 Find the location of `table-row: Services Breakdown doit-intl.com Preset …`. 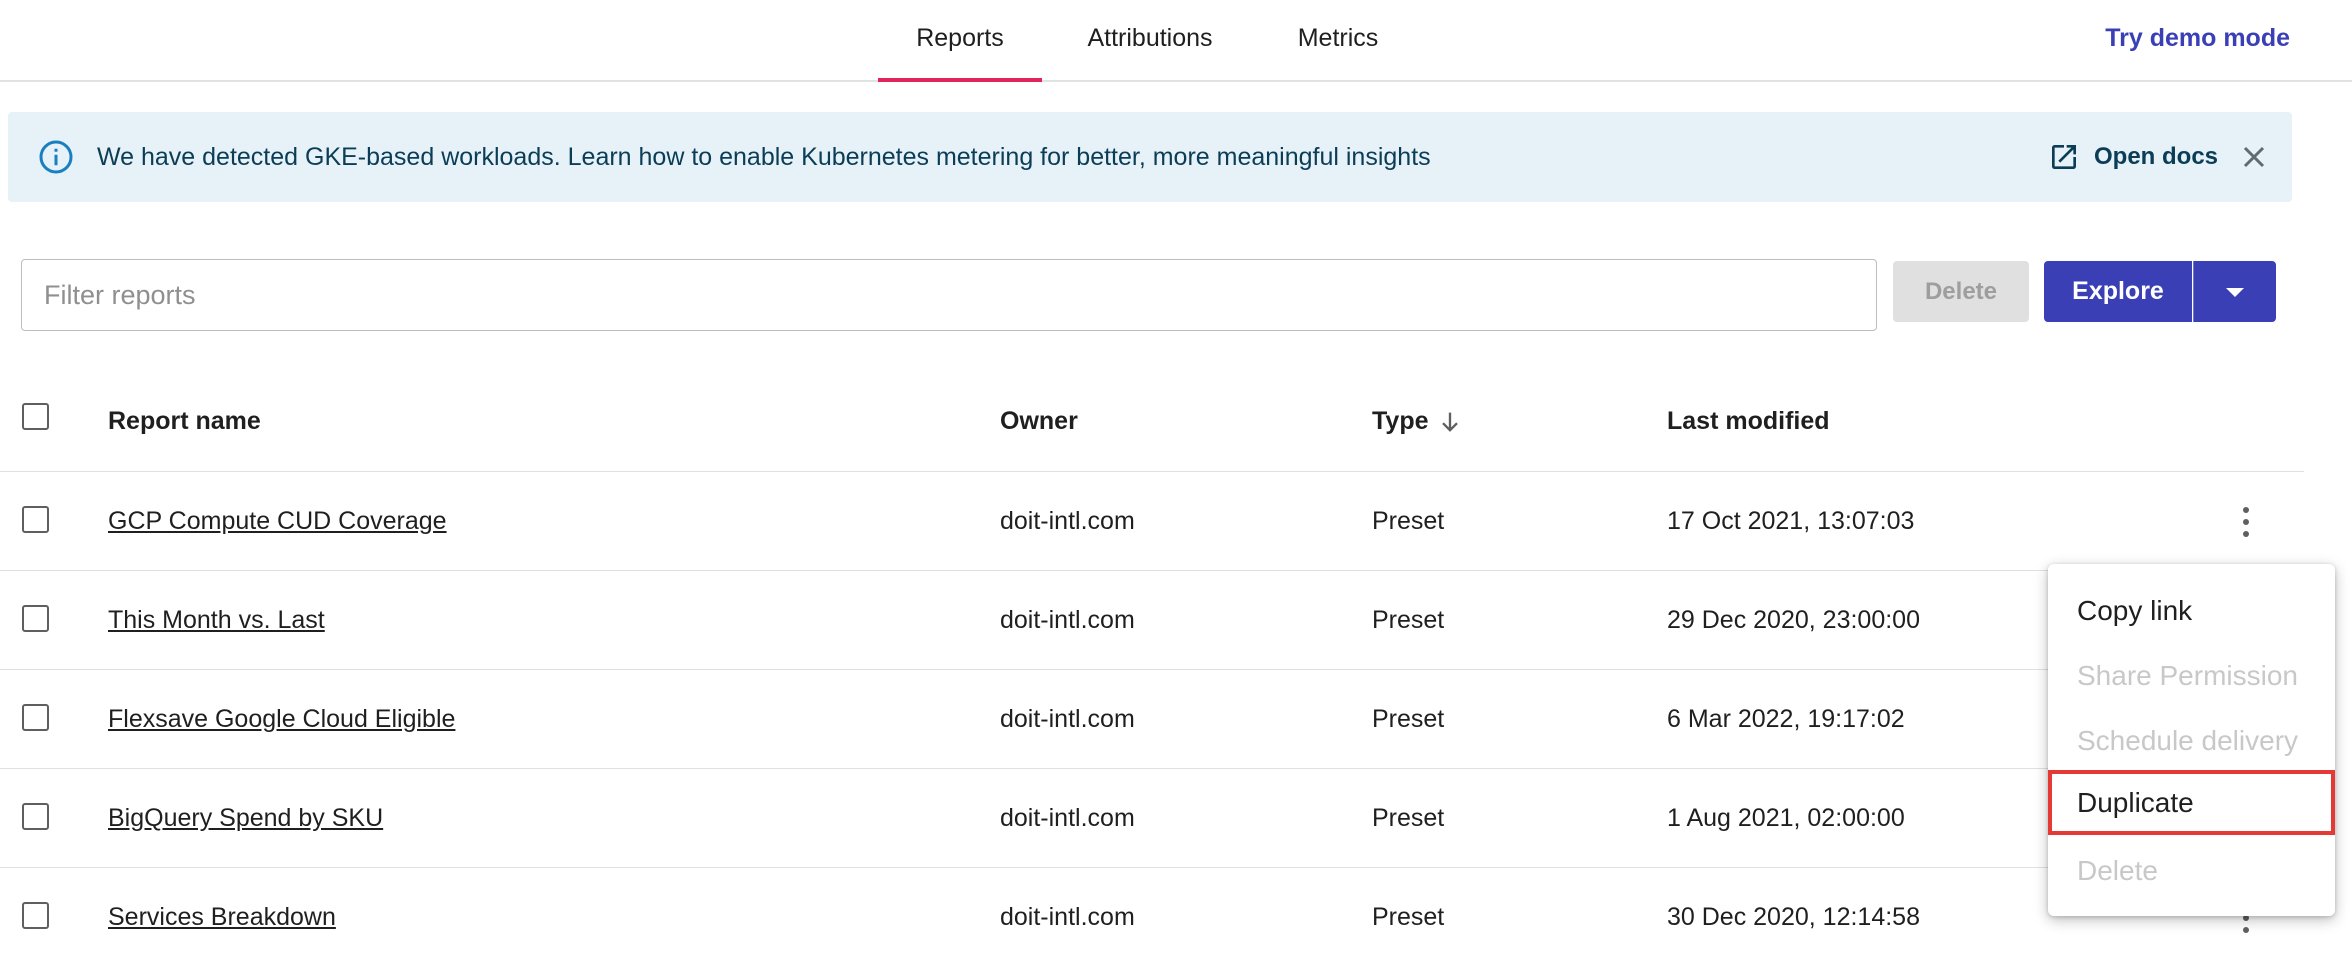

table-row: Services Breakdown doit-intl.com Preset … is located at coordinates (1152, 917).